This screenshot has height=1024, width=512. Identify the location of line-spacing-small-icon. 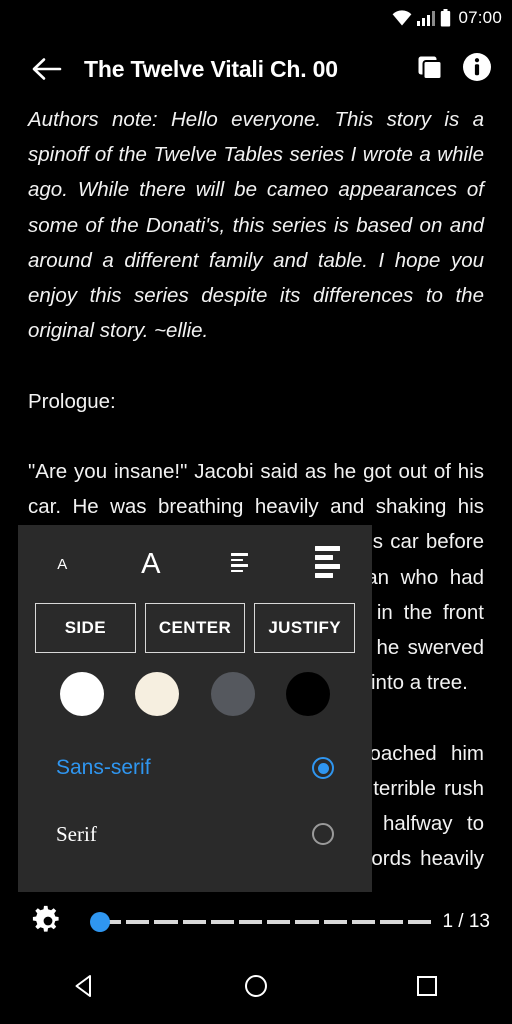
(239, 564).